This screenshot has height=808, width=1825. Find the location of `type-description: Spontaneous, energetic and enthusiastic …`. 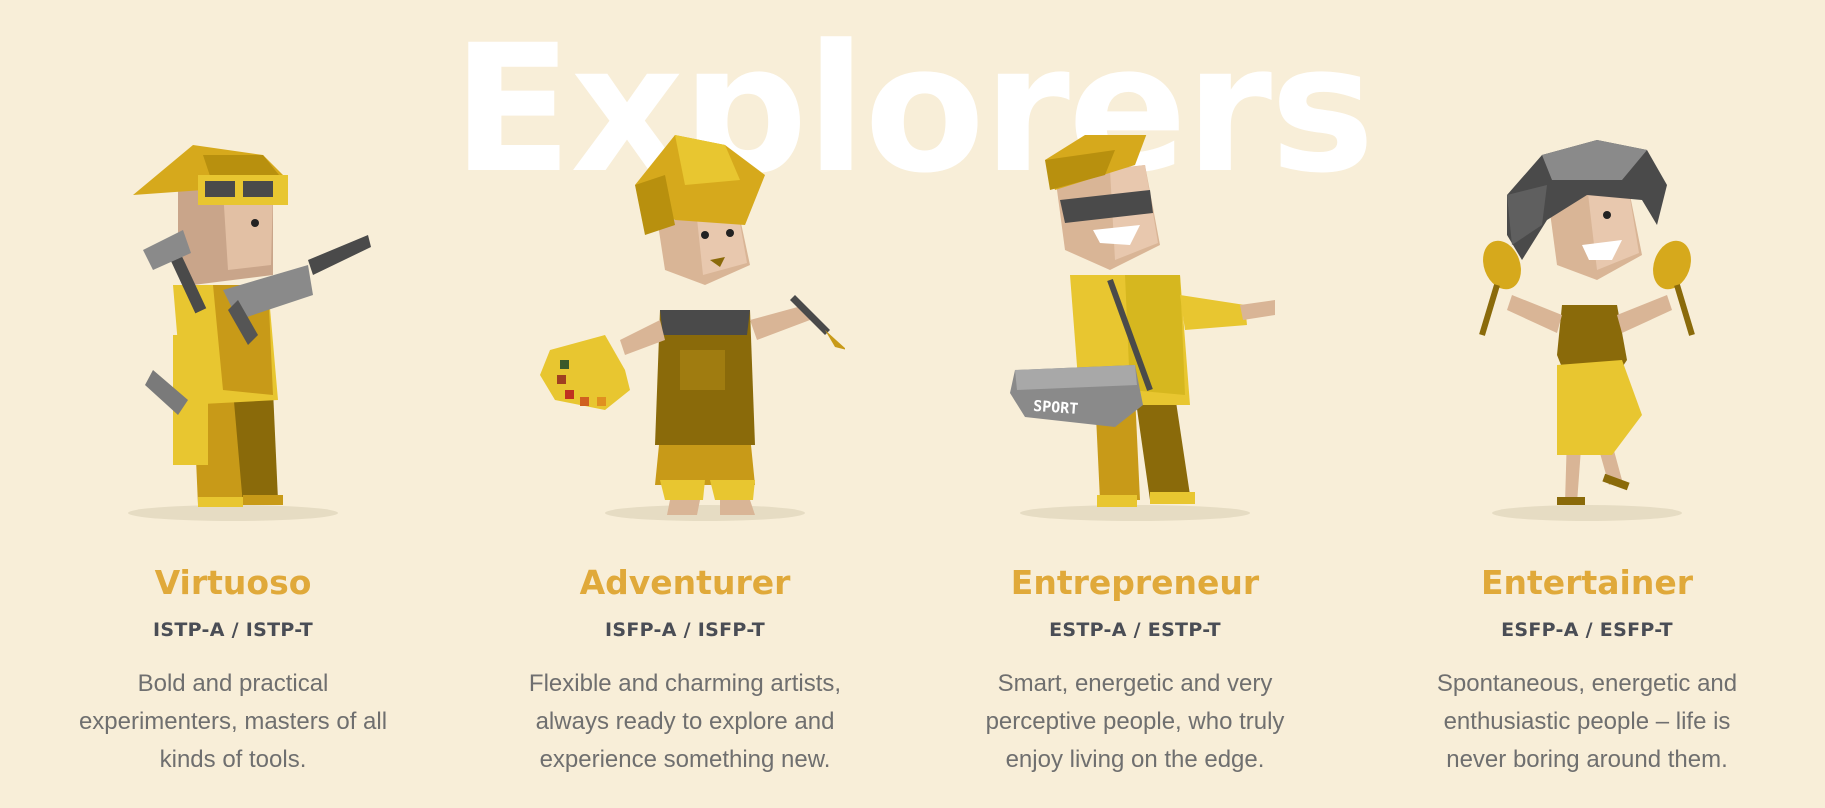

type-description: Spontaneous, energetic and enthusiastic … is located at coordinates (1587, 721).